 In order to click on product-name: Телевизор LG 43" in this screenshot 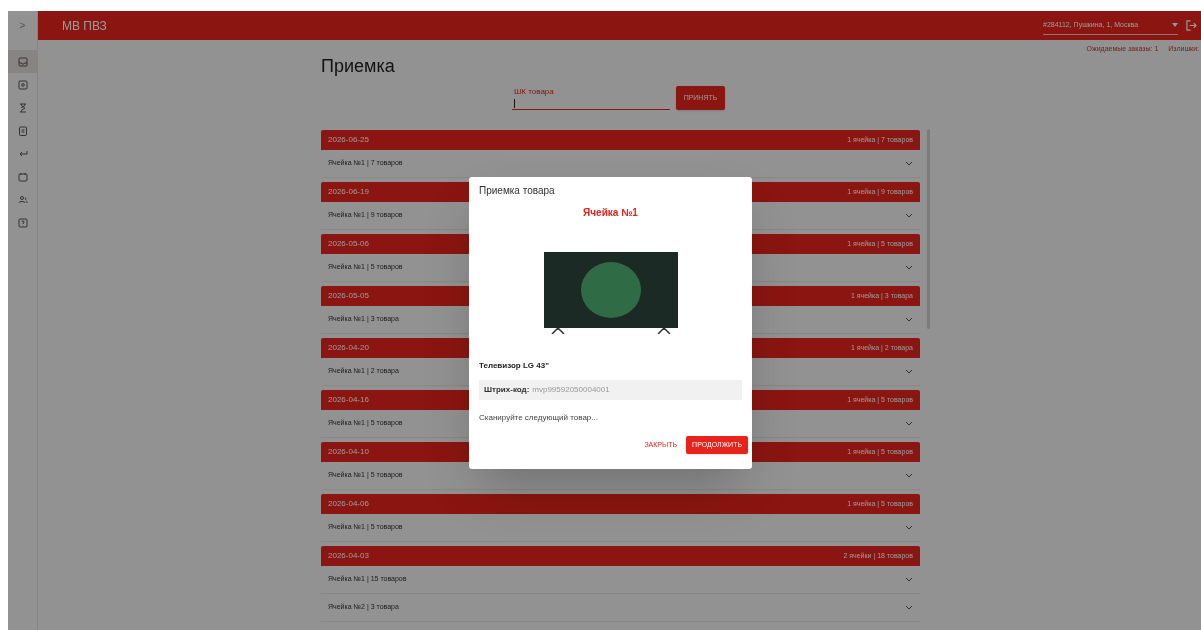, I will do `click(514, 366)`.